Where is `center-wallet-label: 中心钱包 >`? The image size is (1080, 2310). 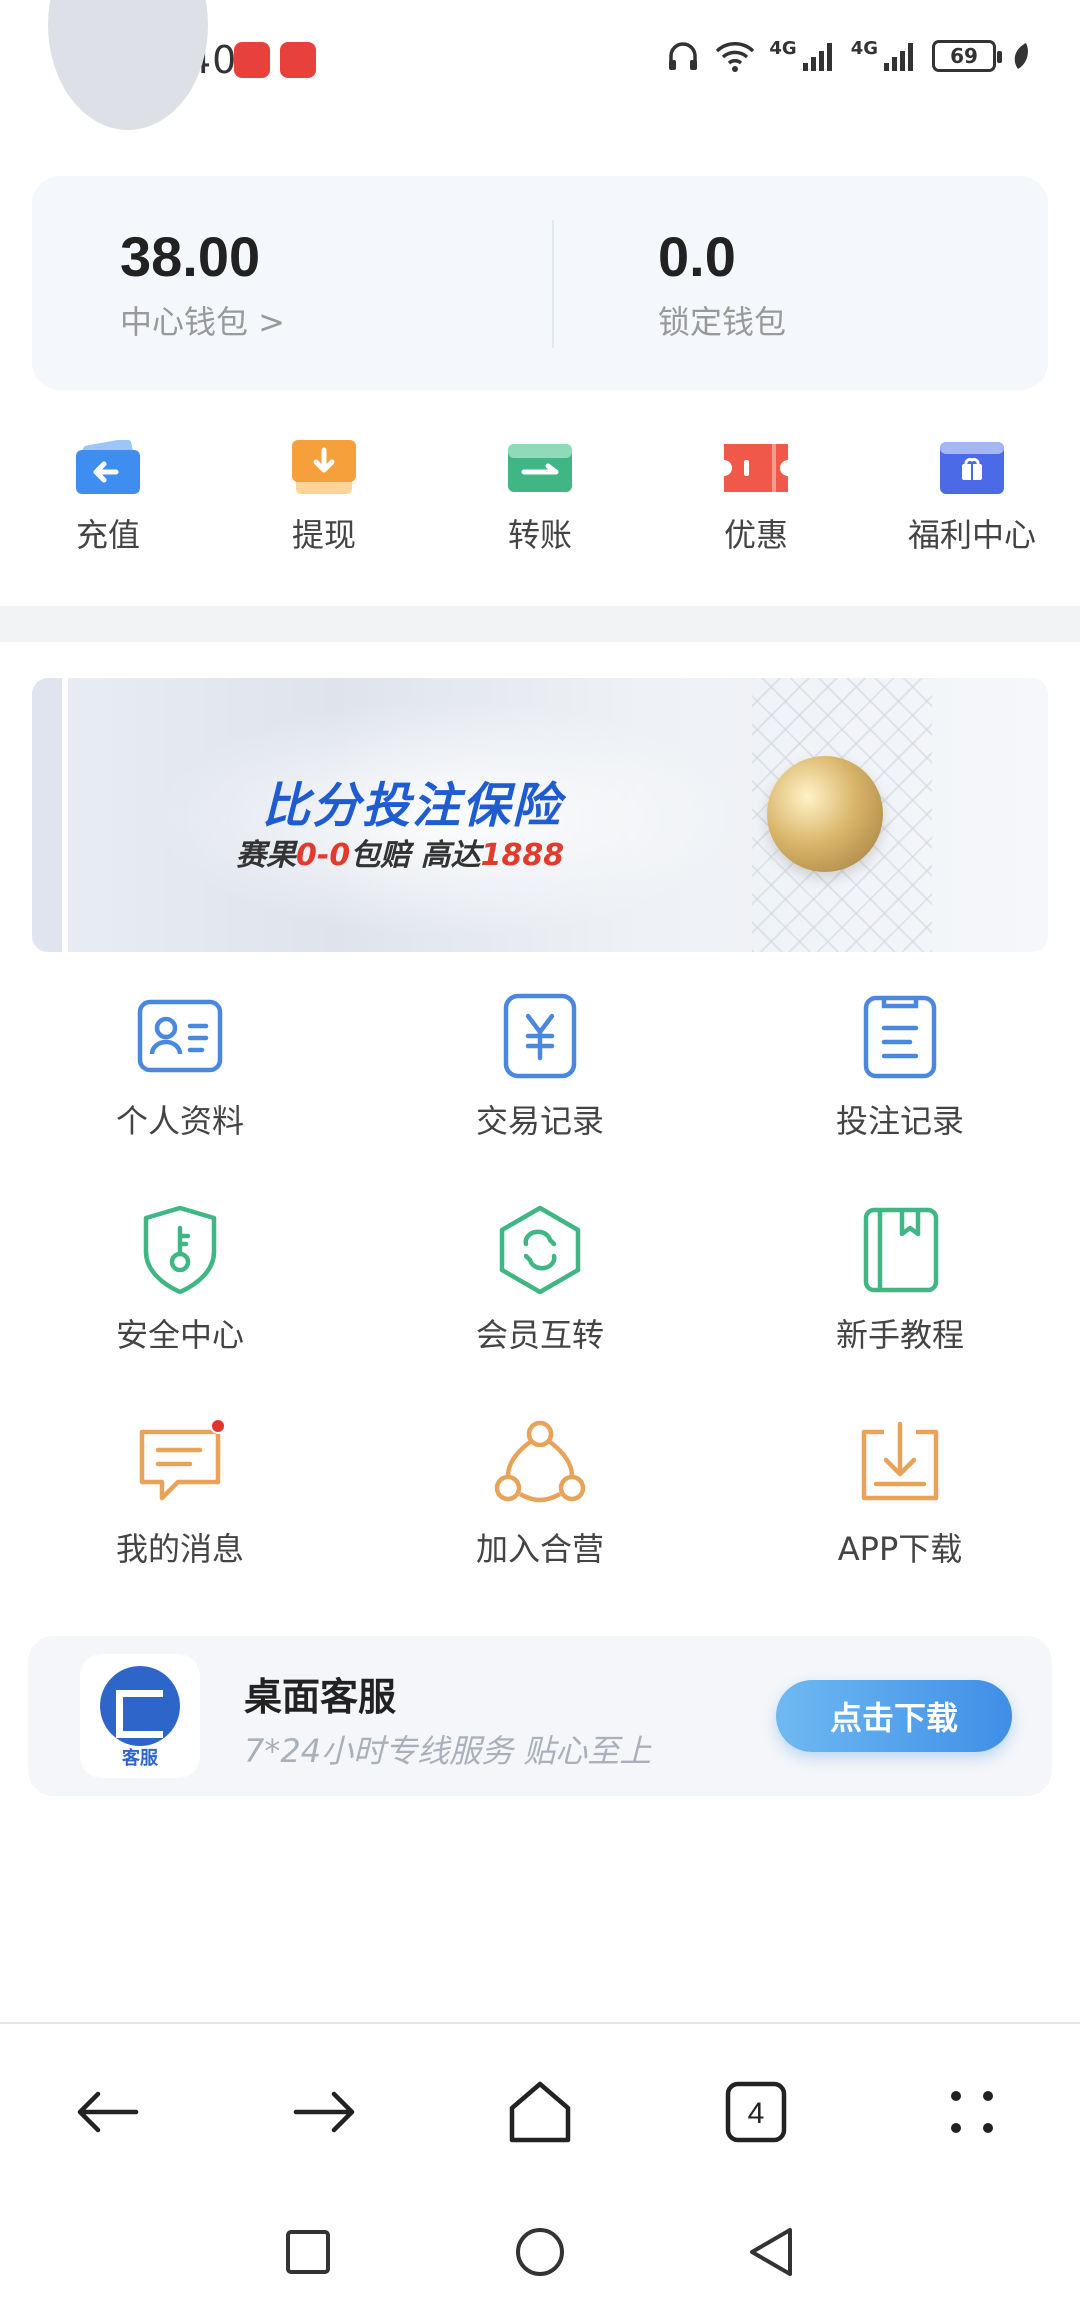
center-wallet-label: 中心钱包 > is located at coordinates (202, 322).